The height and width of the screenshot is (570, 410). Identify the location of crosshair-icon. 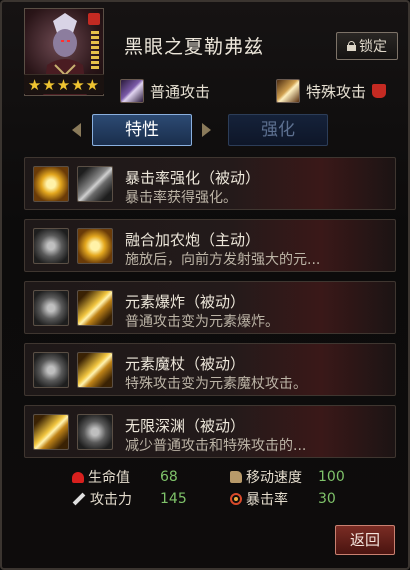
(51, 184).